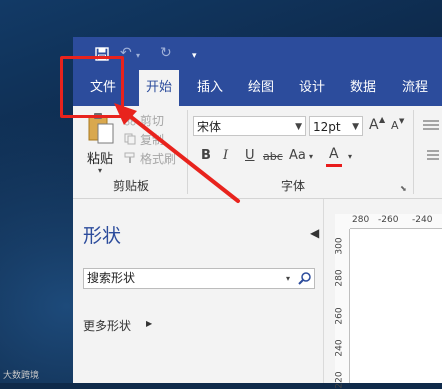 This screenshot has width=442, height=389. I want to click on watermark: 大数跨境, so click(21, 376).